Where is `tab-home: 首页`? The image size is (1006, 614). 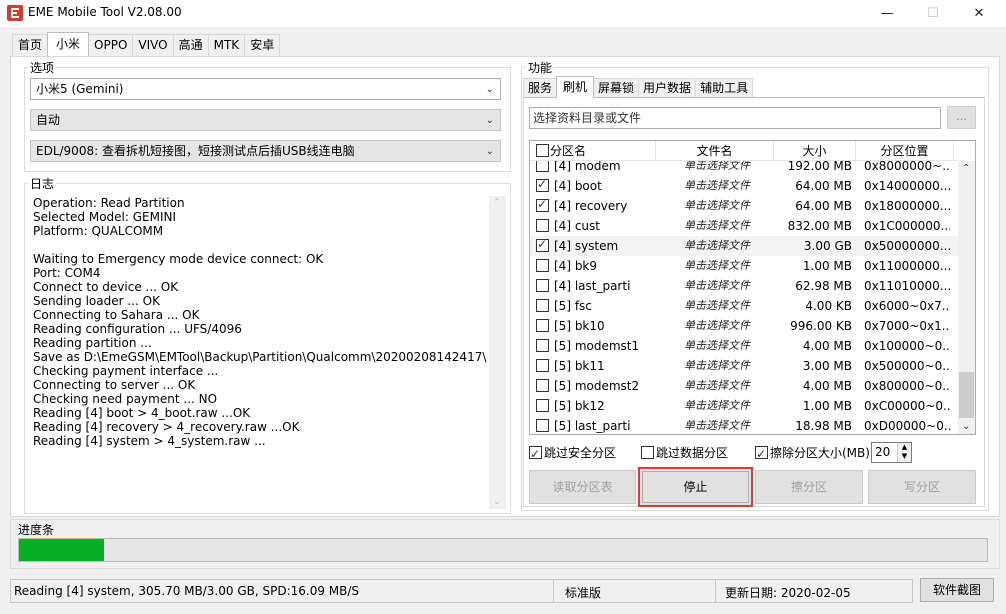 tab-home: 首页 is located at coordinates (30, 45).